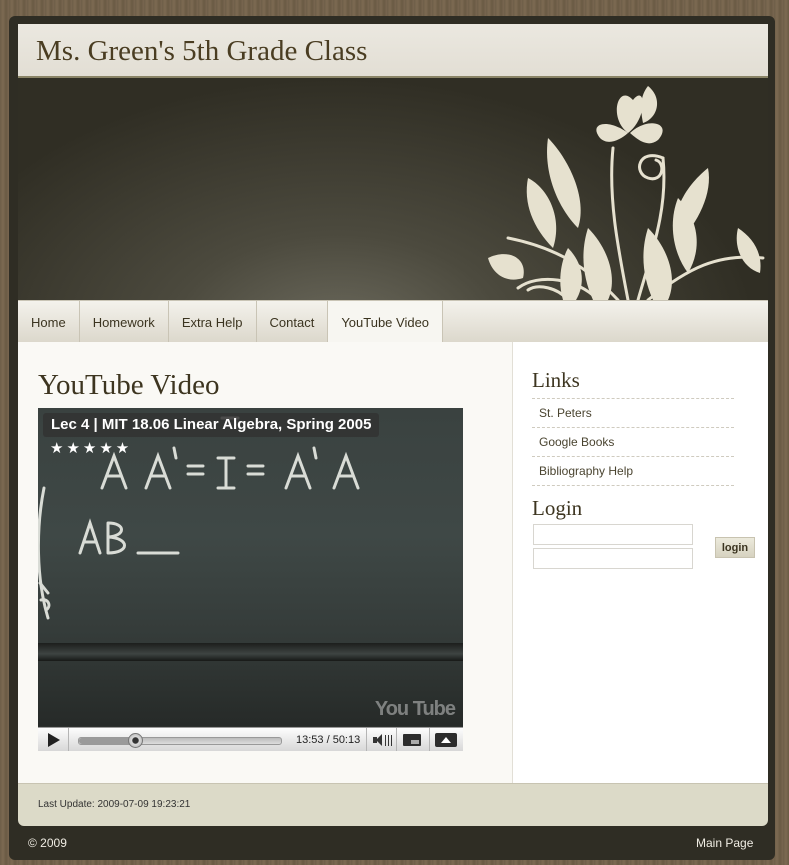 Image resolution: width=789 pixels, height=865 pixels. Describe the element at coordinates (445, 739) in the screenshot. I see `fullscreen-icon` at that location.